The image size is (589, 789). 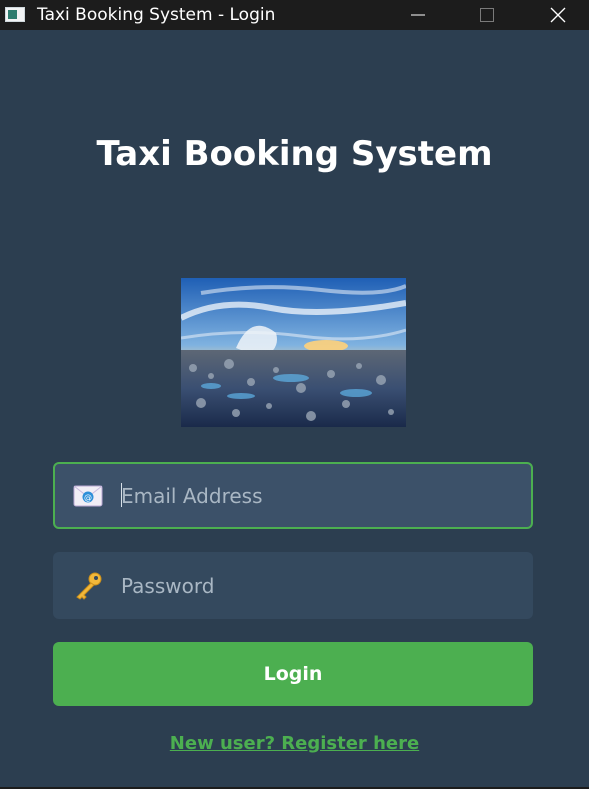 I want to click on register-link: New user? Register here, so click(x=294, y=743).